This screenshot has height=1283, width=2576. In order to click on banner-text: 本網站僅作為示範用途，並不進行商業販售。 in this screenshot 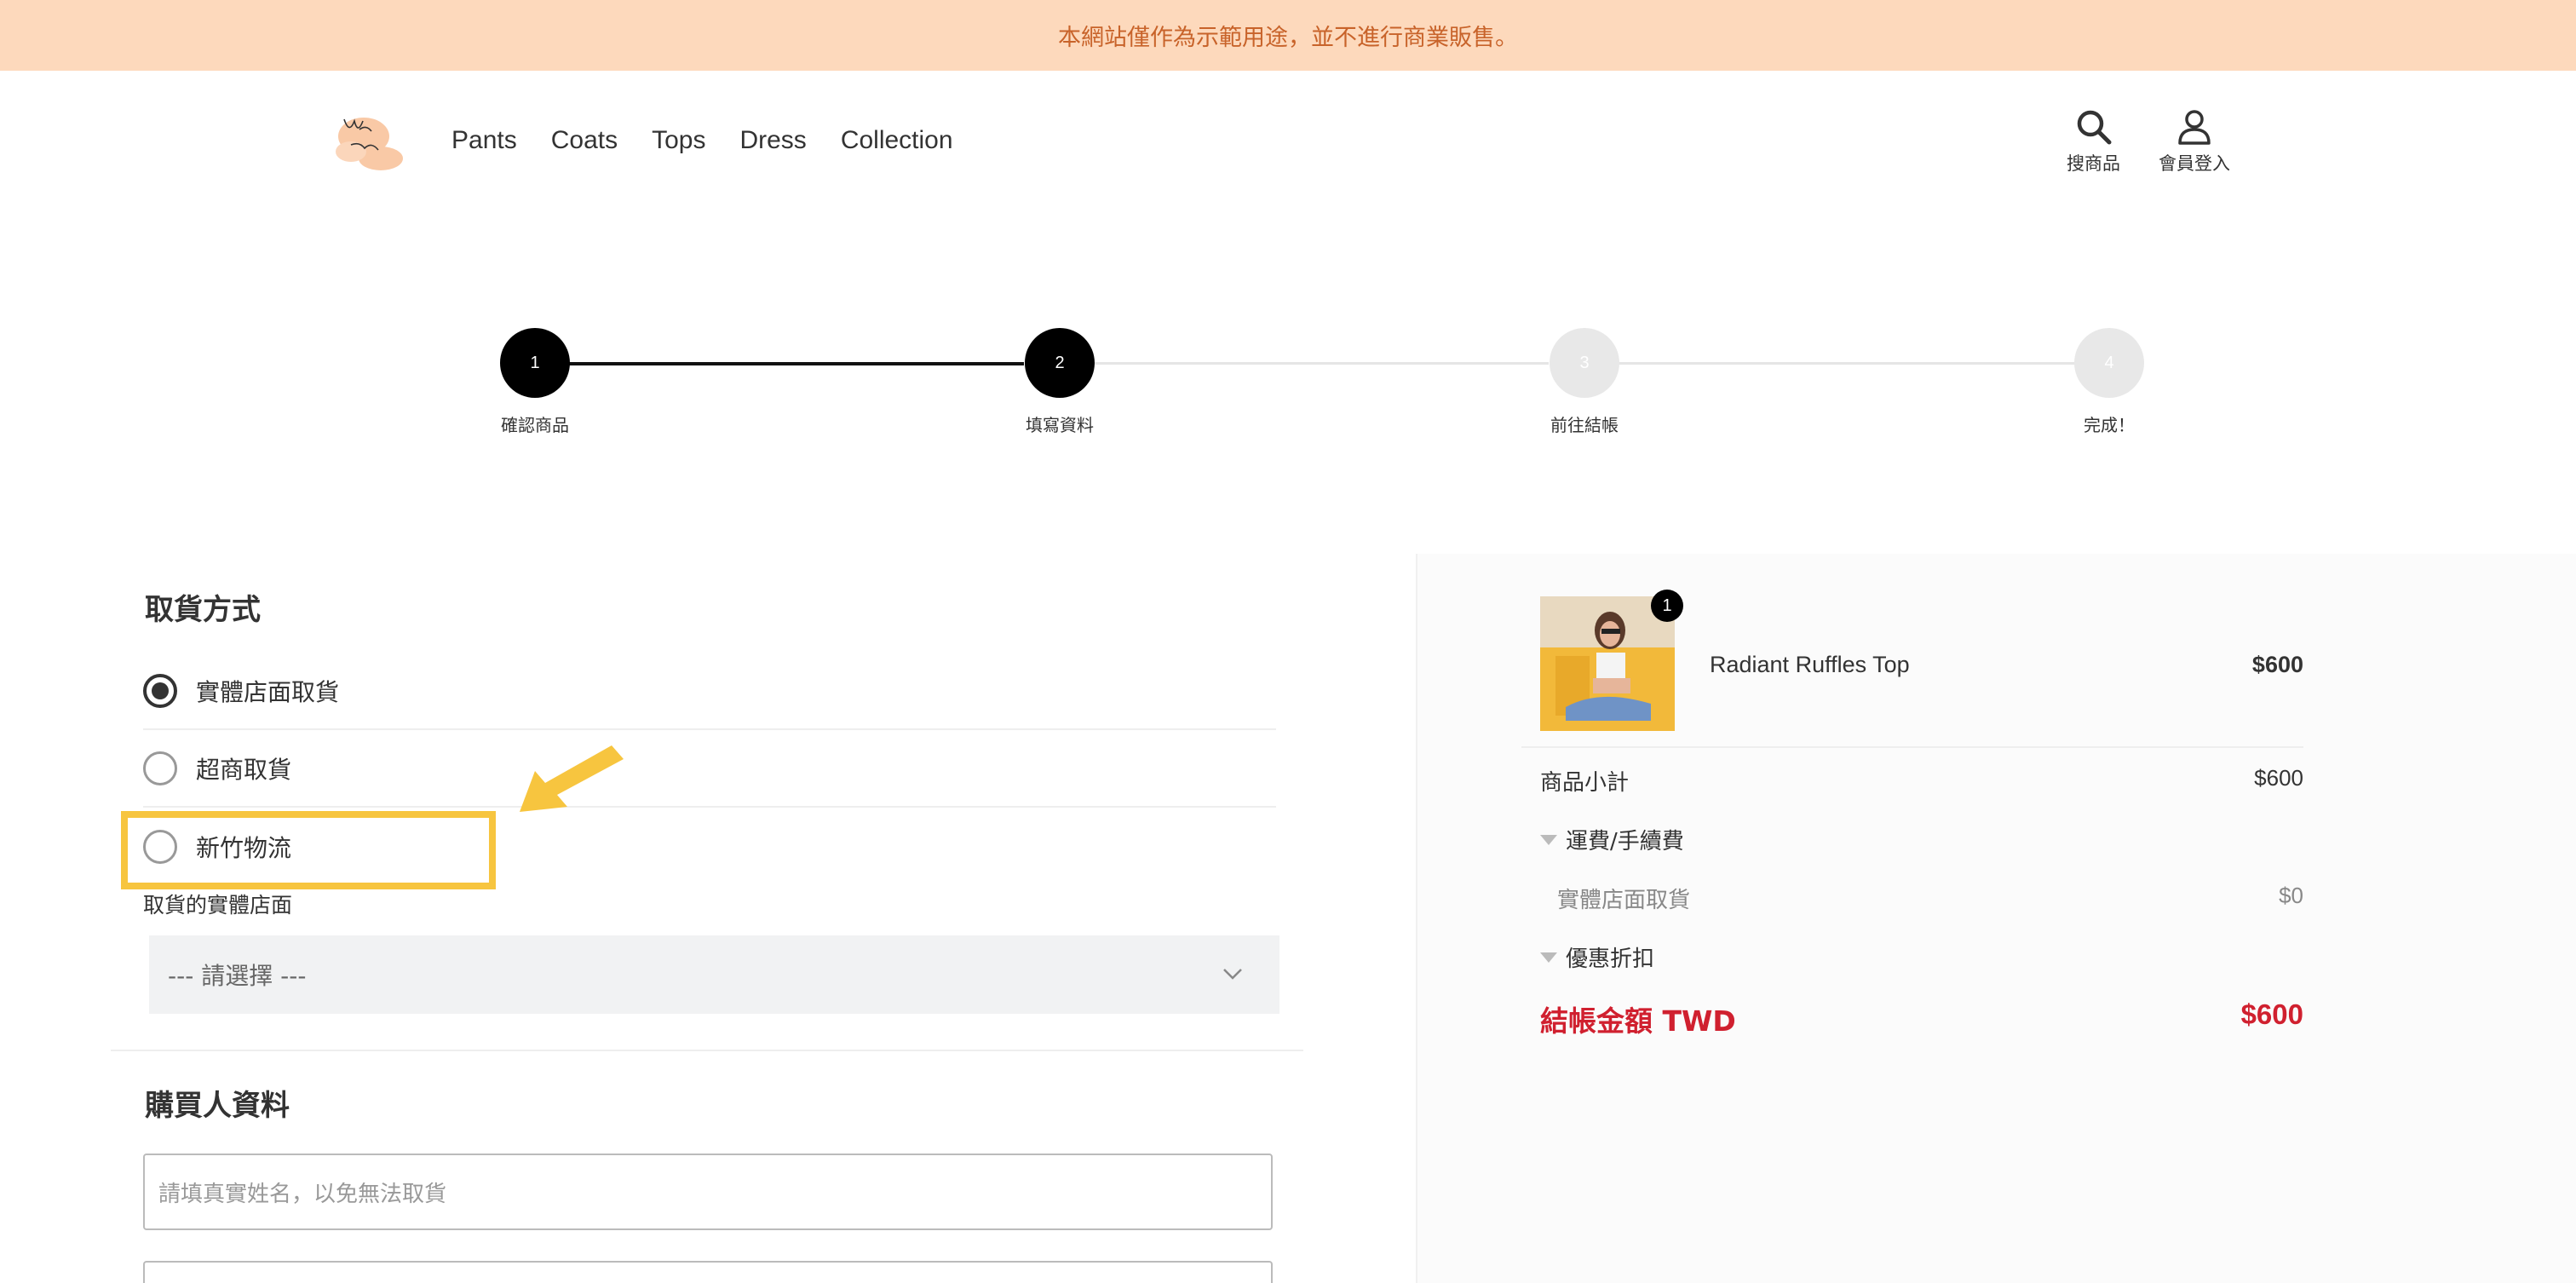, I will do `click(1288, 38)`.